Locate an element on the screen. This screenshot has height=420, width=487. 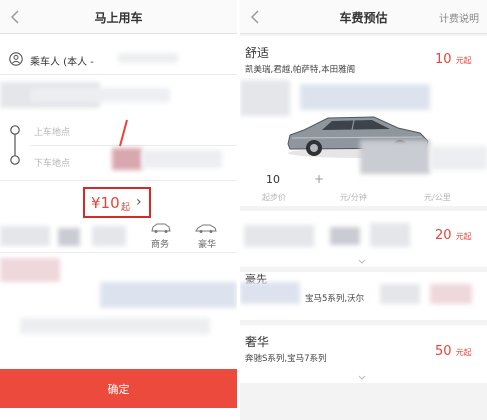
tier-models: 奔驰S系列,宝马7系列 is located at coordinates (286, 359).